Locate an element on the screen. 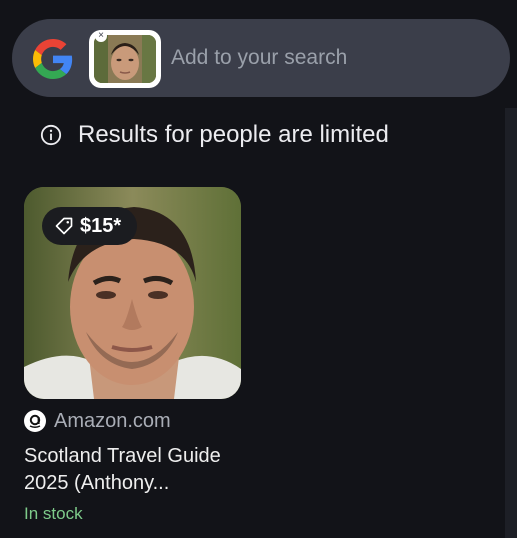 The height and width of the screenshot is (538, 517). merchant-name: Amazon.com is located at coordinates (112, 421).